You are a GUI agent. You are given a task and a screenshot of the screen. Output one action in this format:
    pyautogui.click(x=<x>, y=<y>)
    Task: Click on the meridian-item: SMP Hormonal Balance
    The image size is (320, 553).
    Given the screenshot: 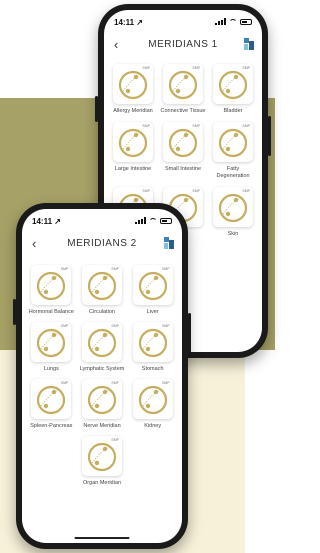 What is the action you would take?
    pyautogui.click(x=51, y=290)
    